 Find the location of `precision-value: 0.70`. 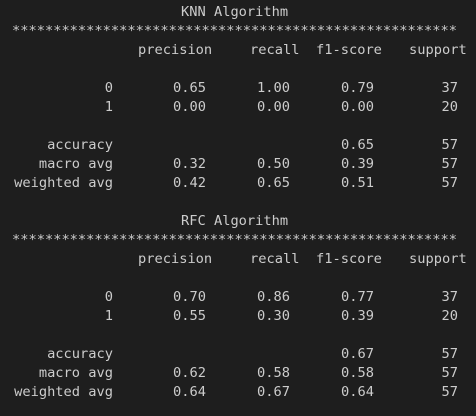

precision-value: 0.70 is located at coordinates (189, 297).